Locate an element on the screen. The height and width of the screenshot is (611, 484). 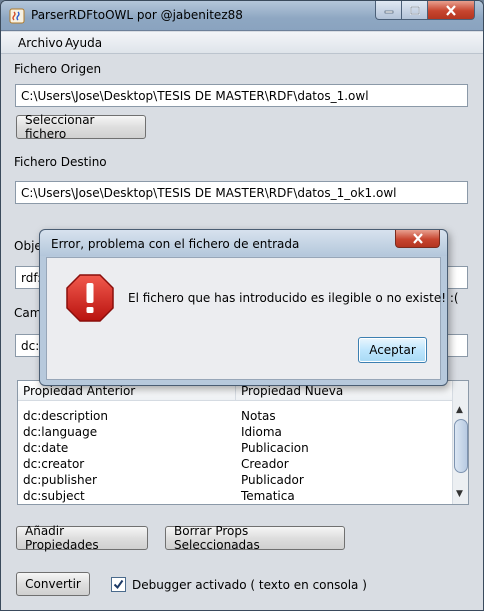
campo-label: Cam is located at coordinates (28, 313).